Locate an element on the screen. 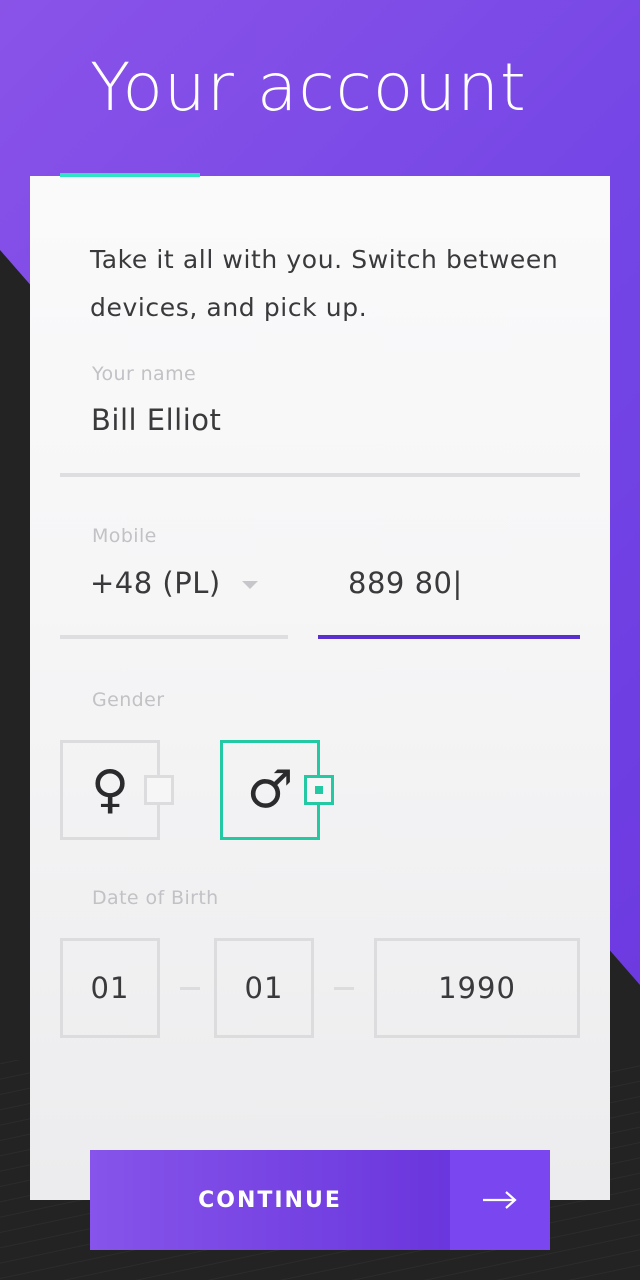 This screenshot has width=640, height=1280. mobile-label: Mobile is located at coordinates (124, 536).